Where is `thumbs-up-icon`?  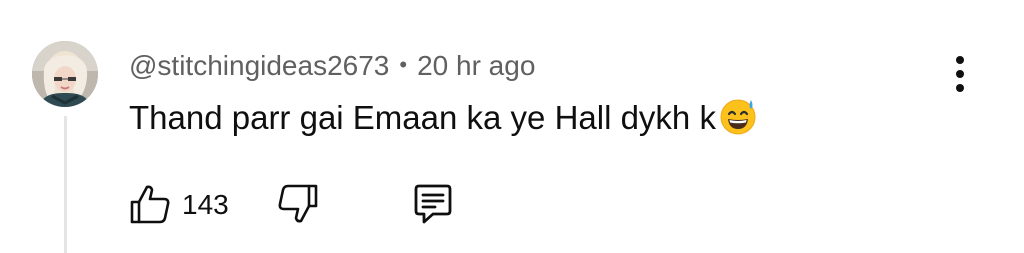 thumbs-up-icon is located at coordinates (150, 204).